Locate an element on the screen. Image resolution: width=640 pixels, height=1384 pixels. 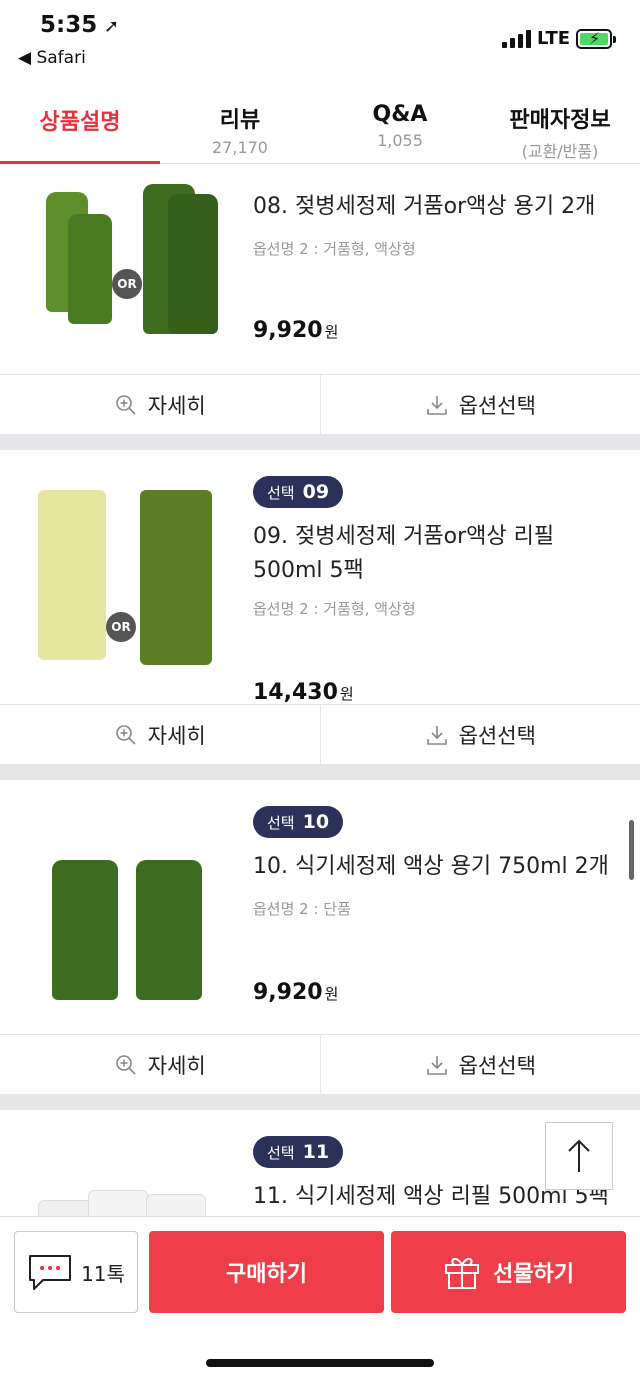
back-to-app-link: ◀ Safari is located at coordinates (52, 58).